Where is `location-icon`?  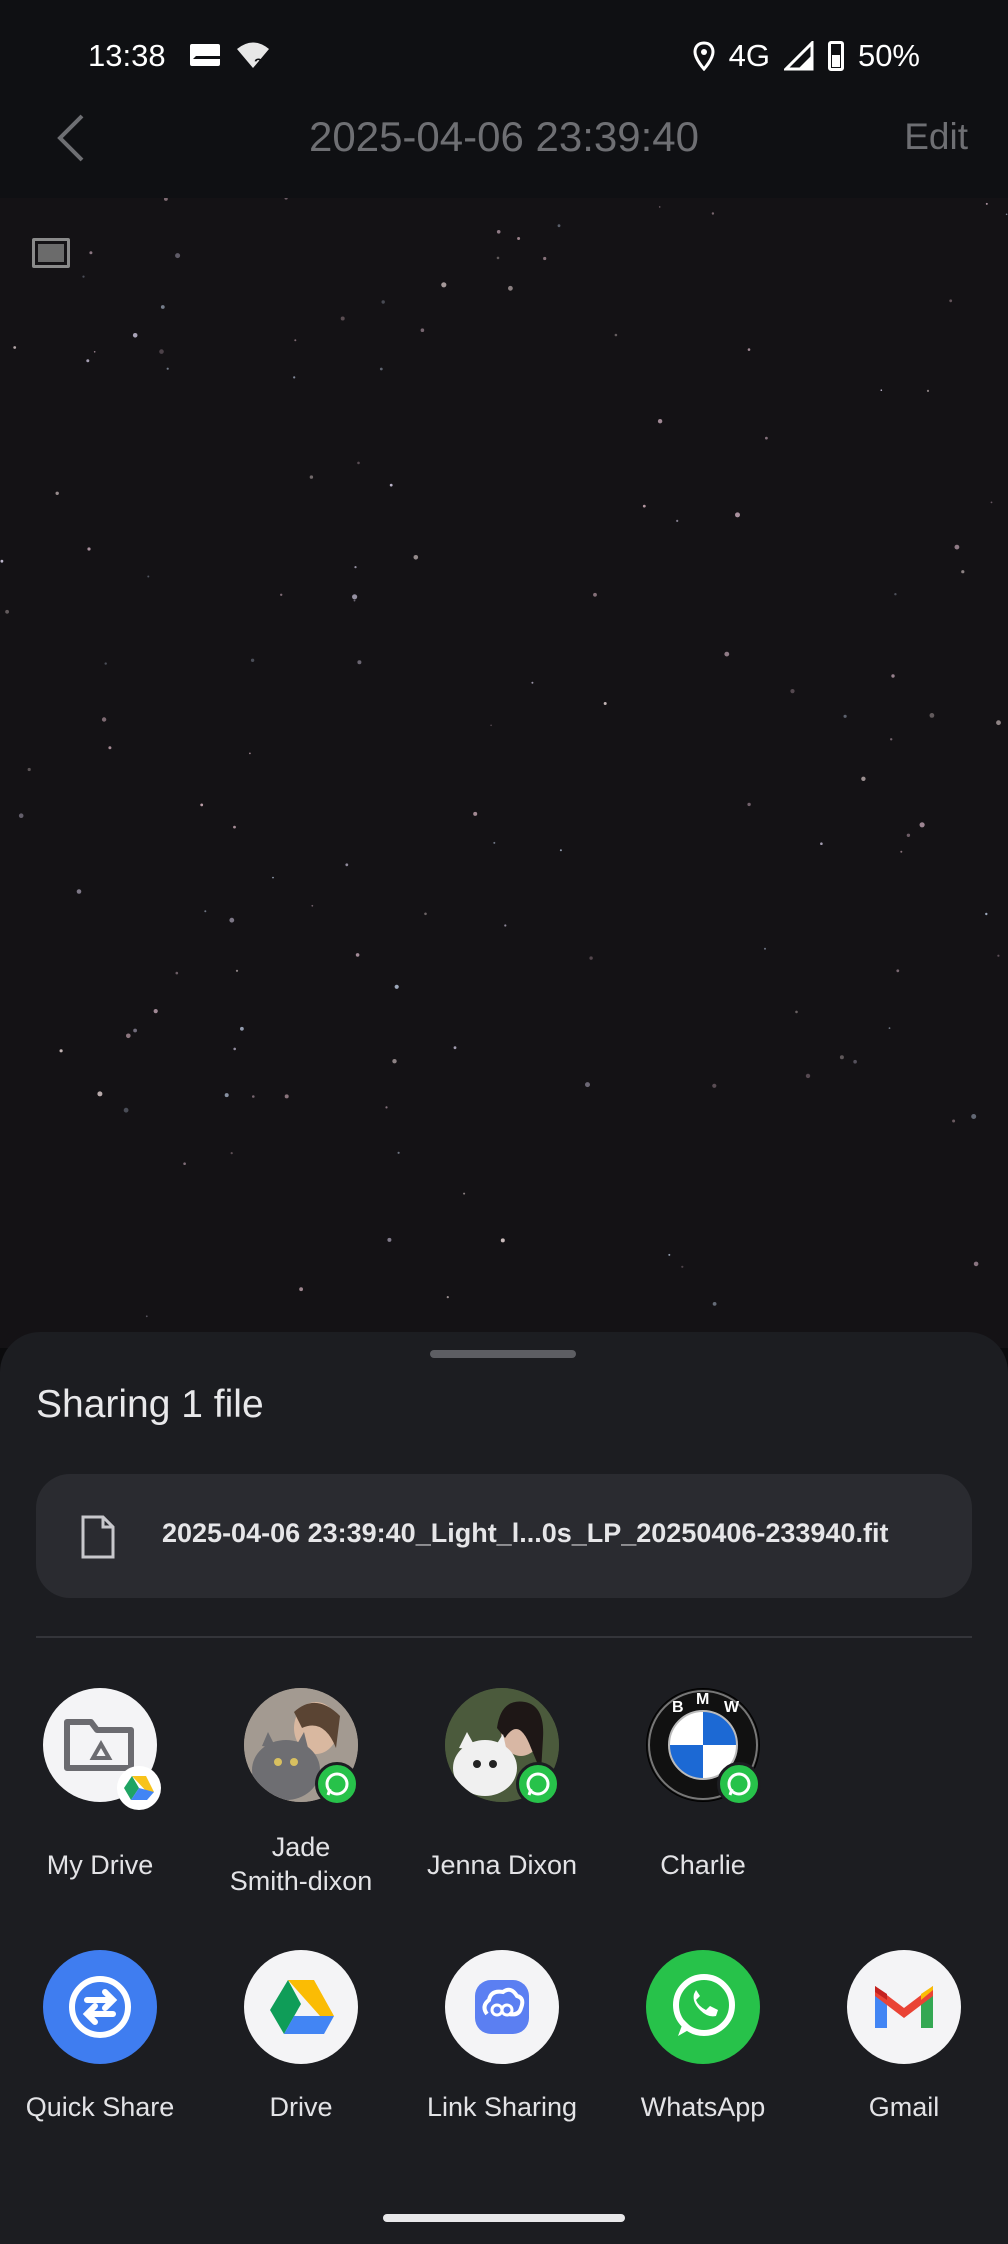 location-icon is located at coordinates (704, 56).